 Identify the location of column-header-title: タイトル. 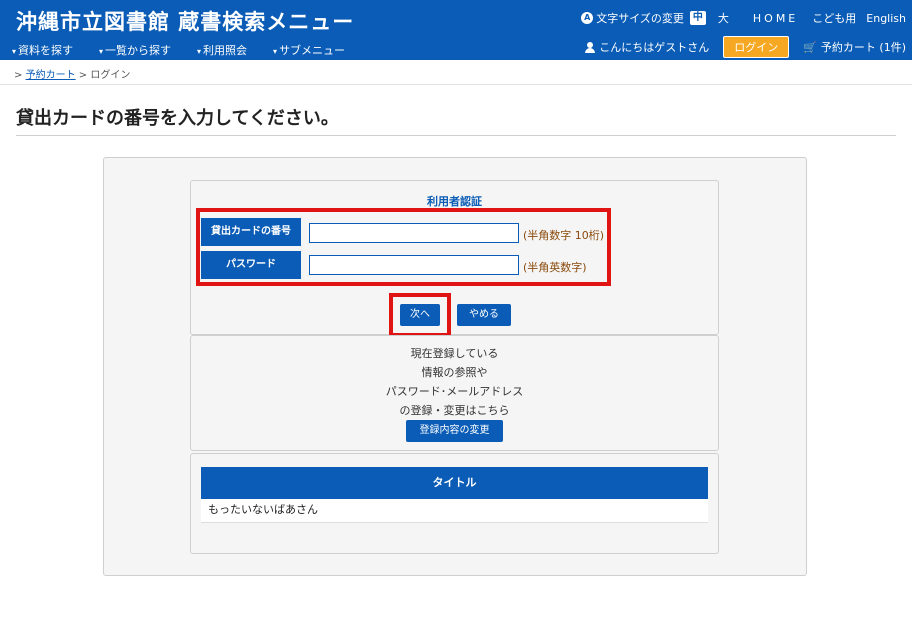
(454, 483).